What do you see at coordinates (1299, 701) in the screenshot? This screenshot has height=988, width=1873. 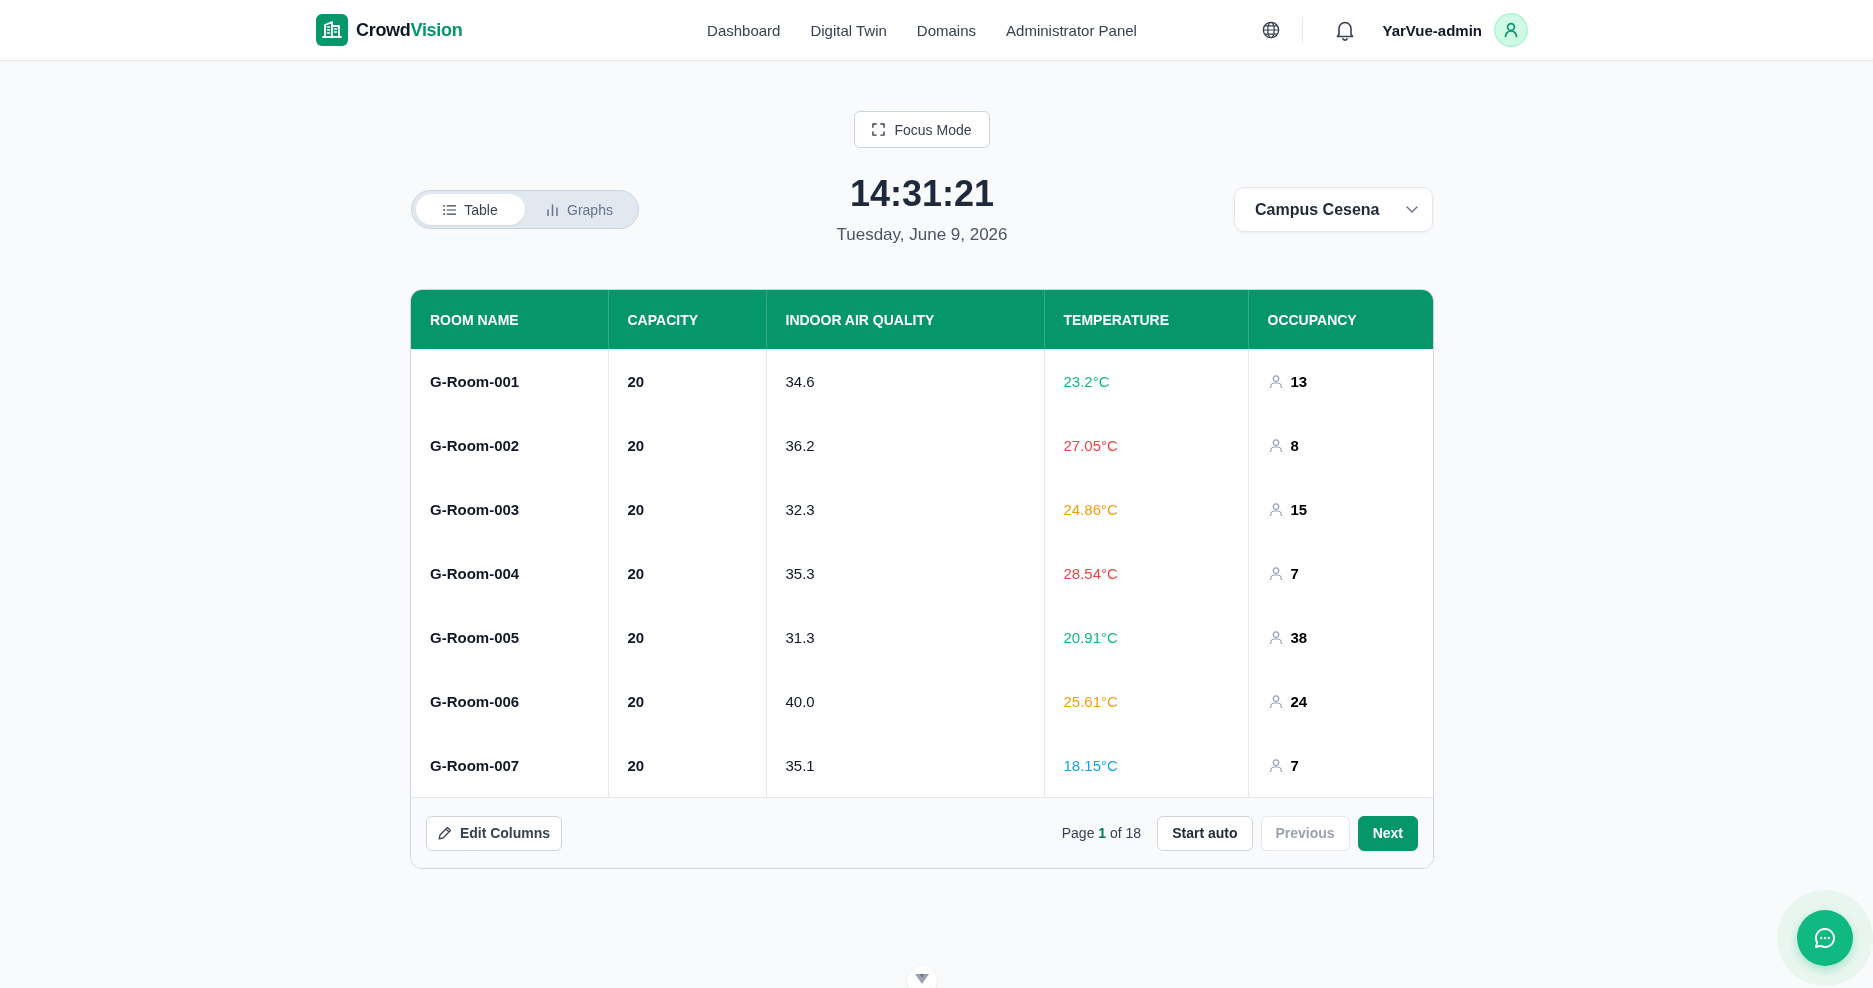 I see `occupancy-count: 24` at bounding box center [1299, 701].